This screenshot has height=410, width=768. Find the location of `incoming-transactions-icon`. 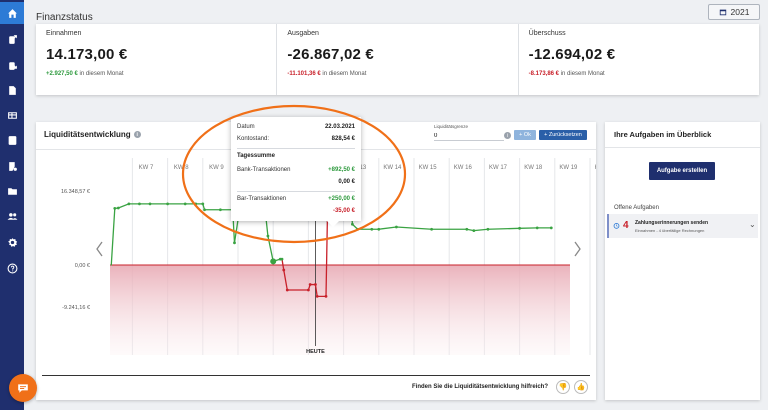

incoming-transactions-icon is located at coordinates (12, 39).